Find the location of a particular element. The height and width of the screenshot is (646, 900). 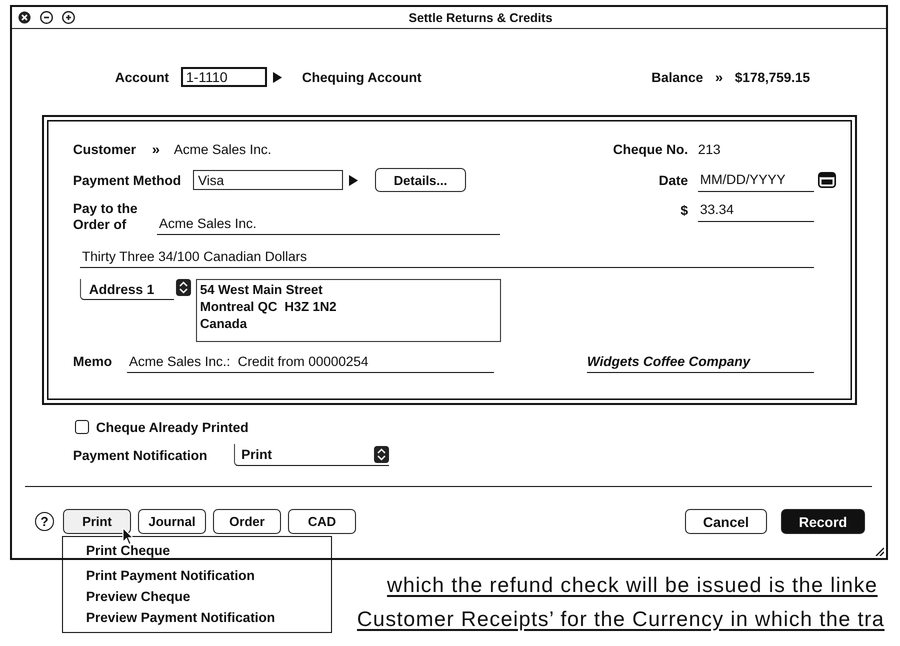

checkbox-label: Cheque Already Printed is located at coordinates (172, 427).